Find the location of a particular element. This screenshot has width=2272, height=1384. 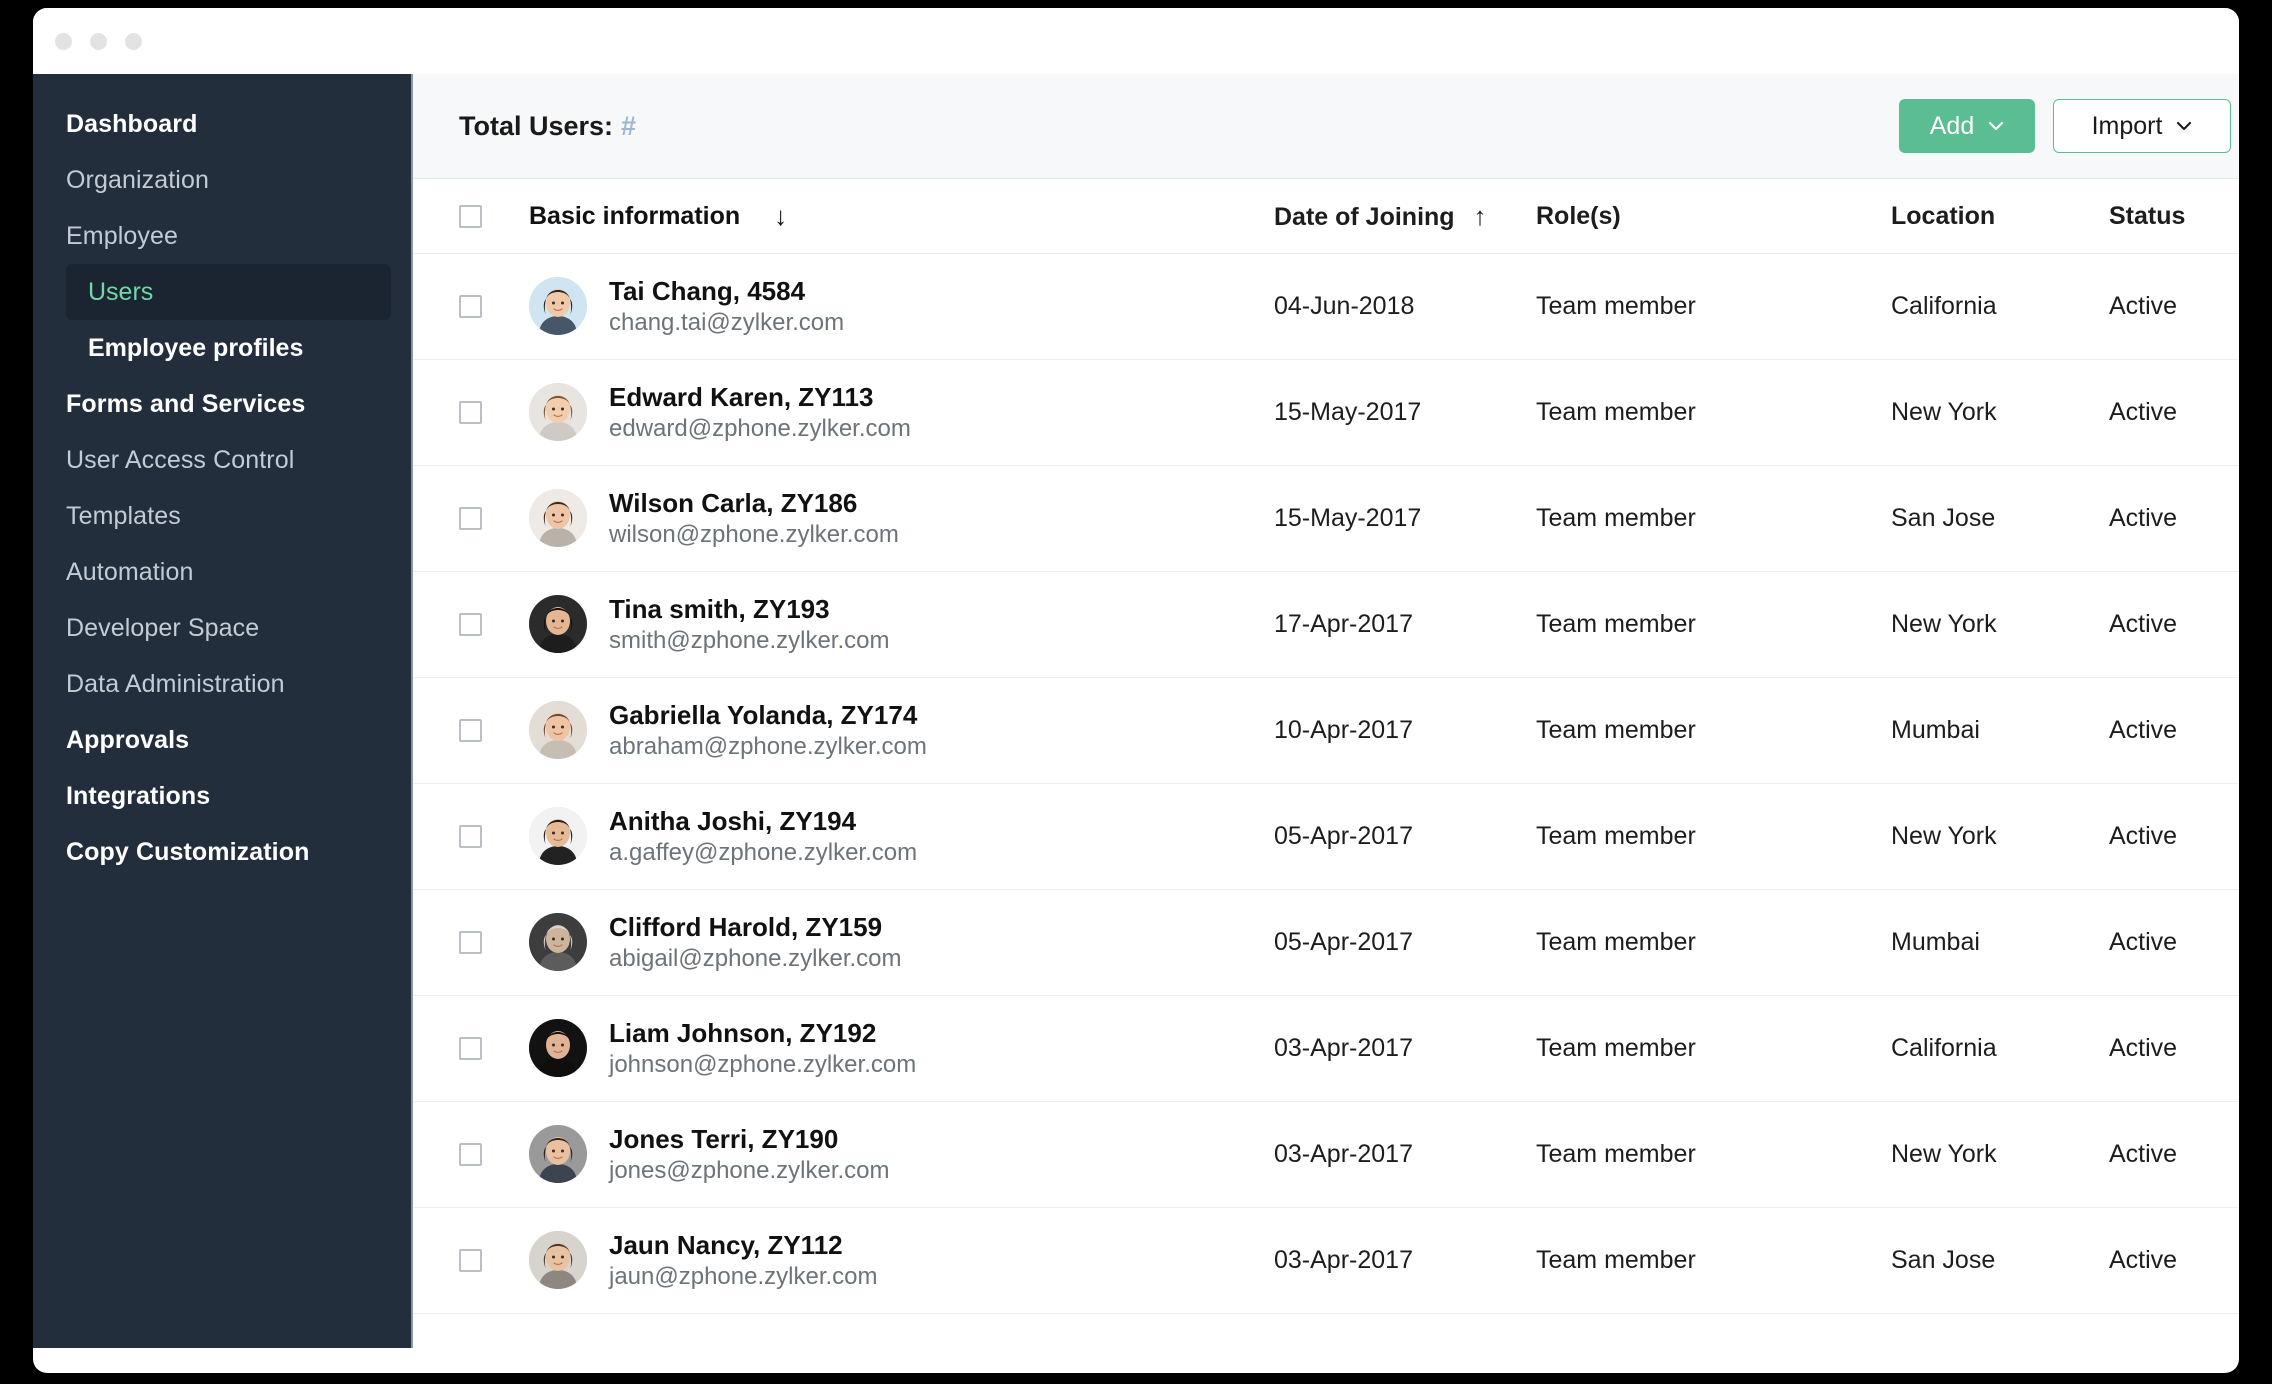

close-dot is located at coordinates (63, 41).